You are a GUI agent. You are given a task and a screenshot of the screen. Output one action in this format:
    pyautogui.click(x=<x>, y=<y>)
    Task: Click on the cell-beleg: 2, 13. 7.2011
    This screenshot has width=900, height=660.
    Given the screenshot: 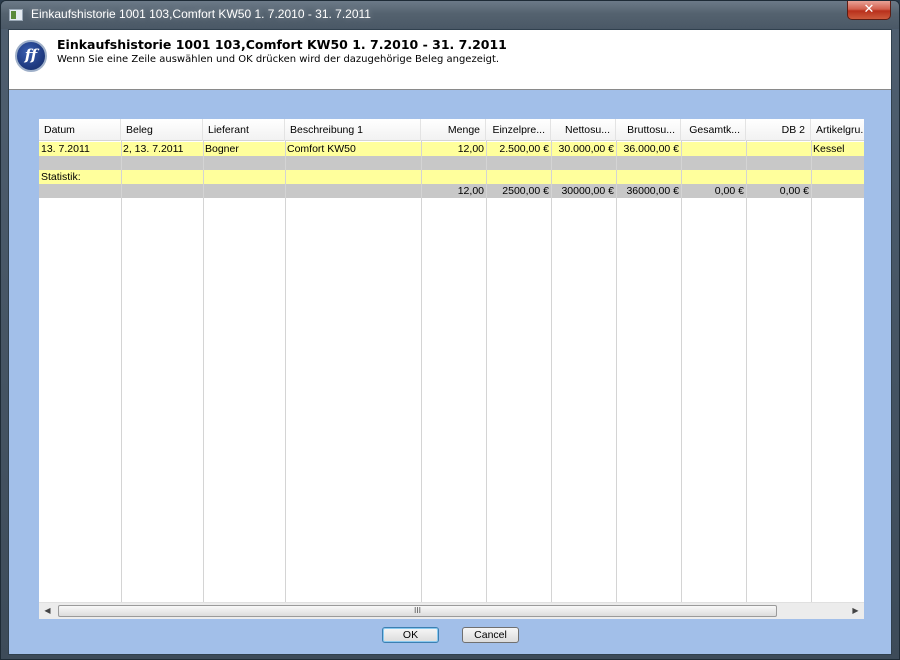 What is the action you would take?
    pyautogui.click(x=153, y=149)
    